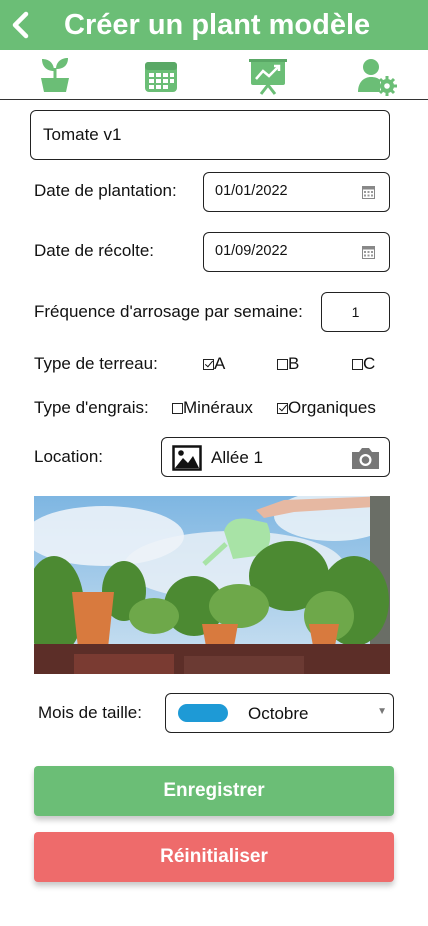  Describe the element at coordinates (268, 76) in the screenshot. I see `growth-chart-icon` at that location.